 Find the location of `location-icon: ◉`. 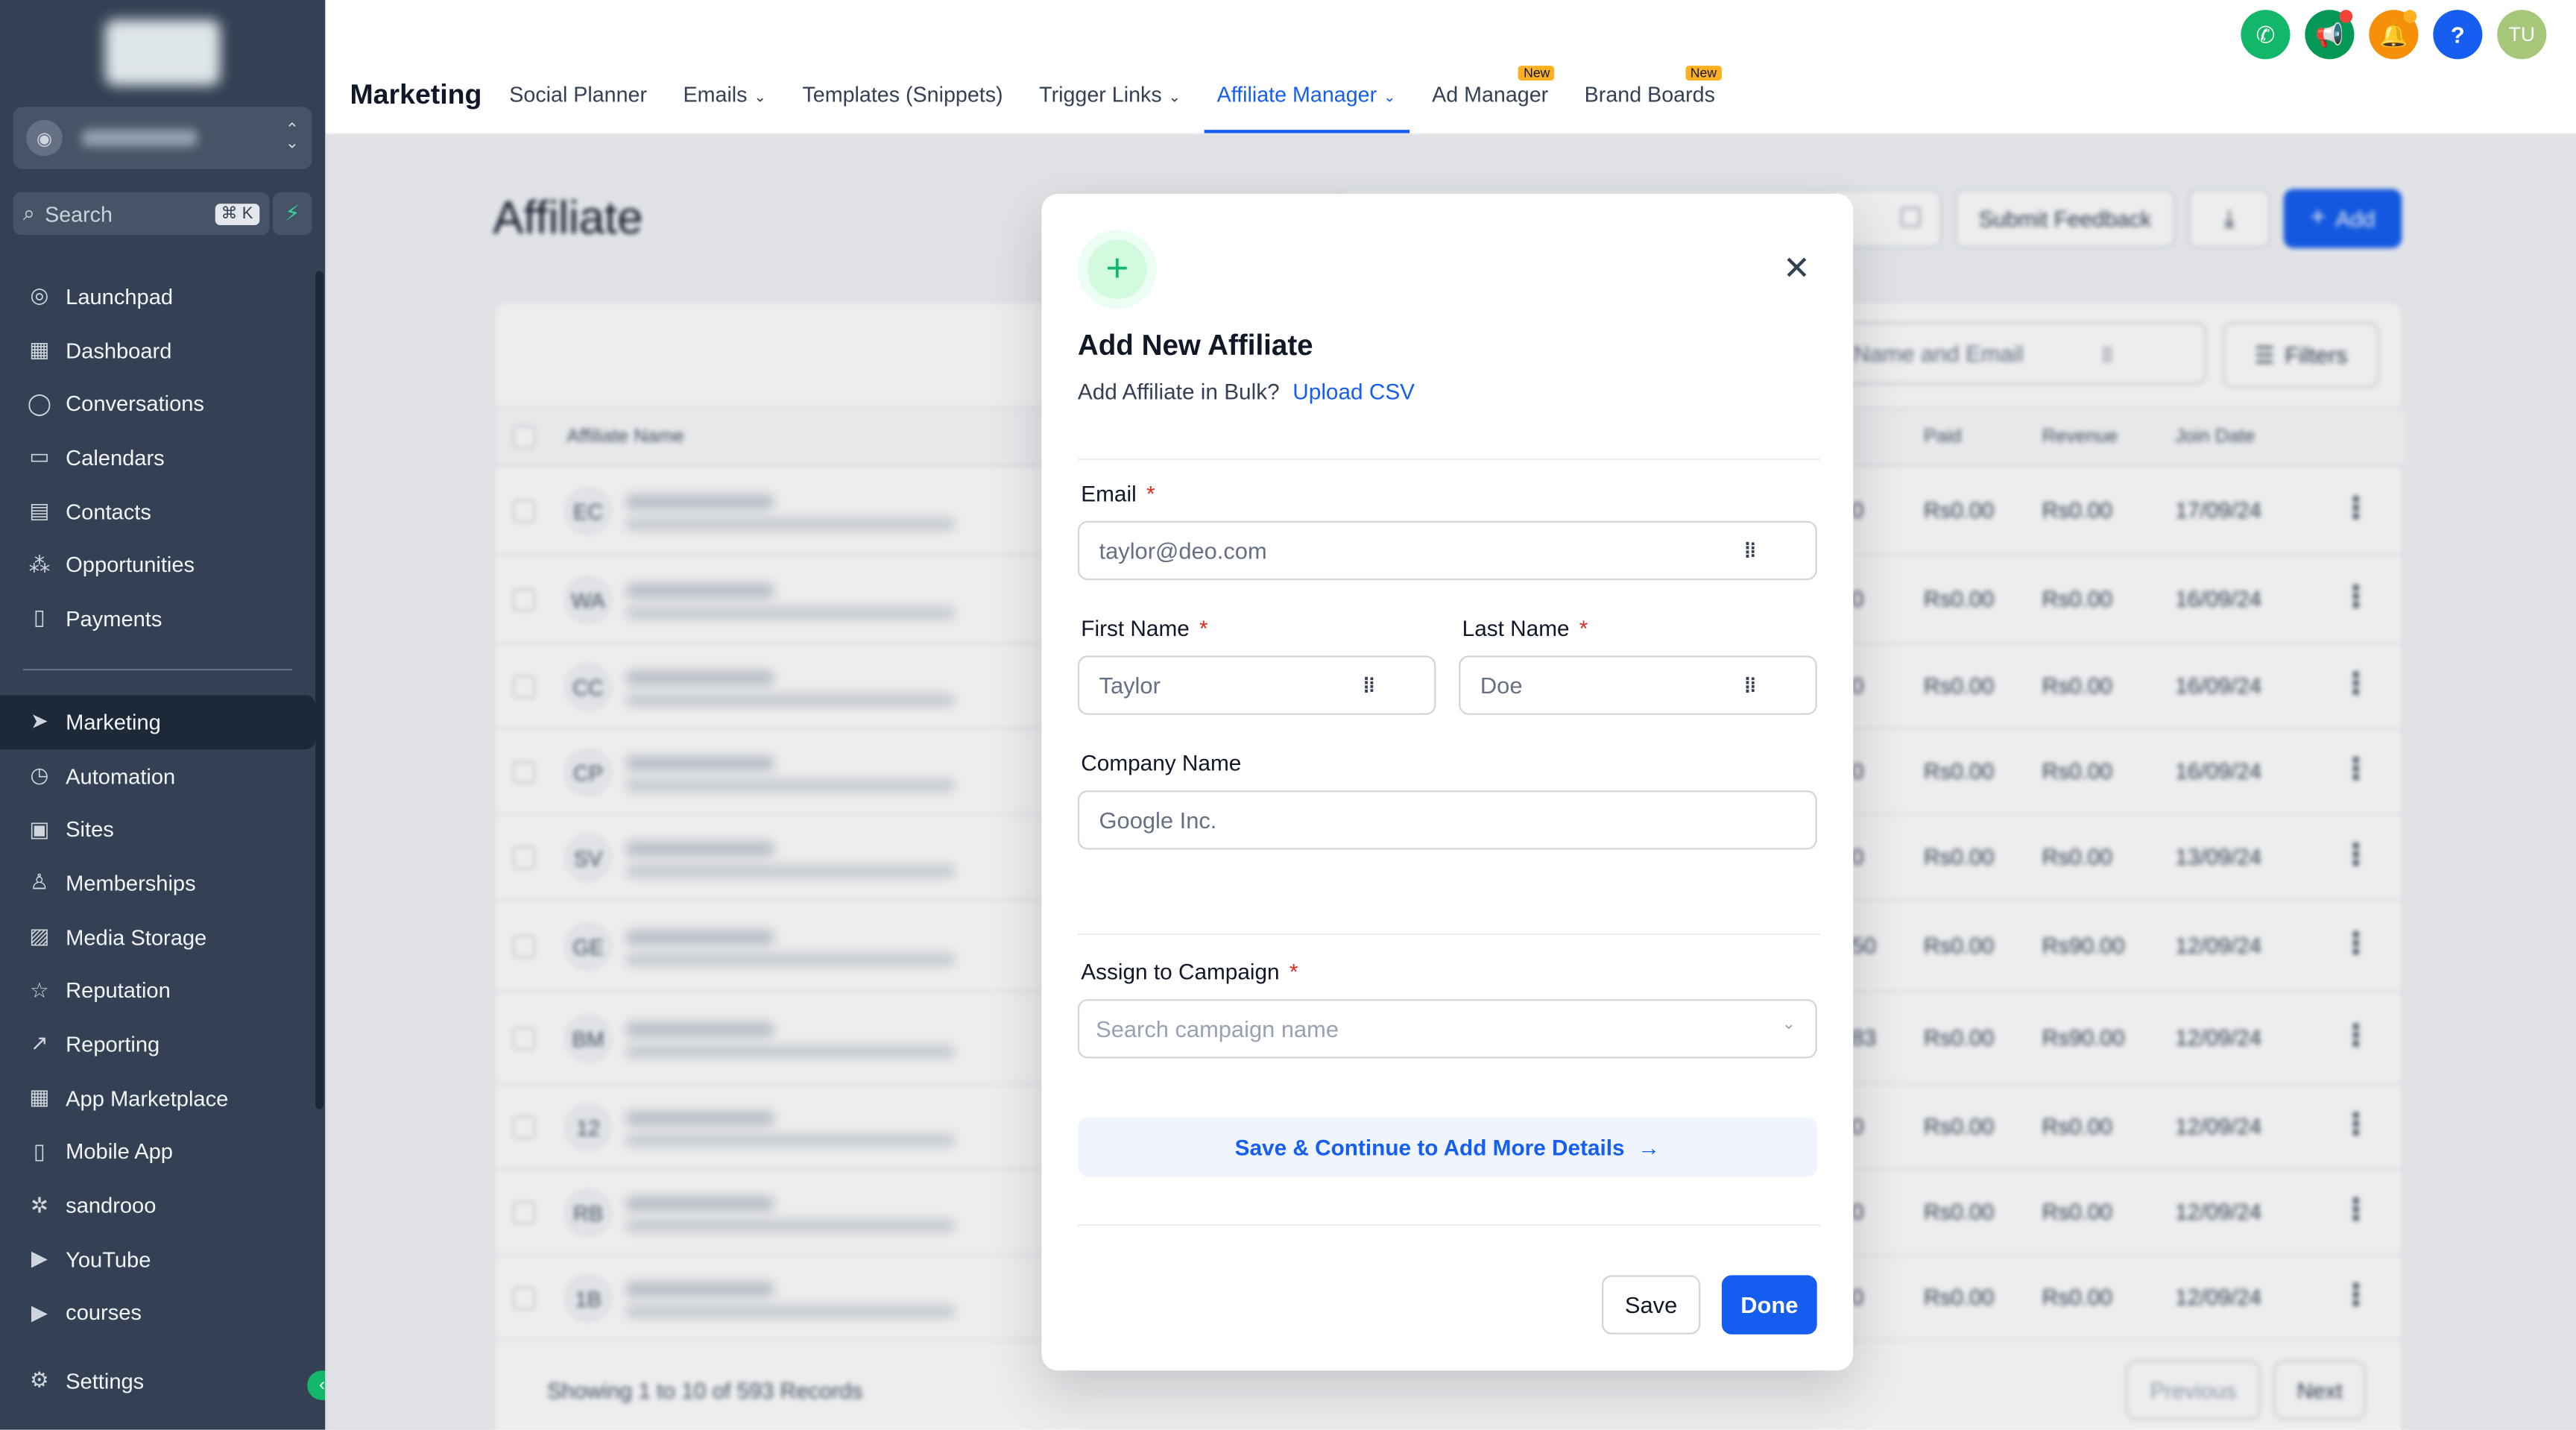

location-icon: ◉ is located at coordinates (44, 138).